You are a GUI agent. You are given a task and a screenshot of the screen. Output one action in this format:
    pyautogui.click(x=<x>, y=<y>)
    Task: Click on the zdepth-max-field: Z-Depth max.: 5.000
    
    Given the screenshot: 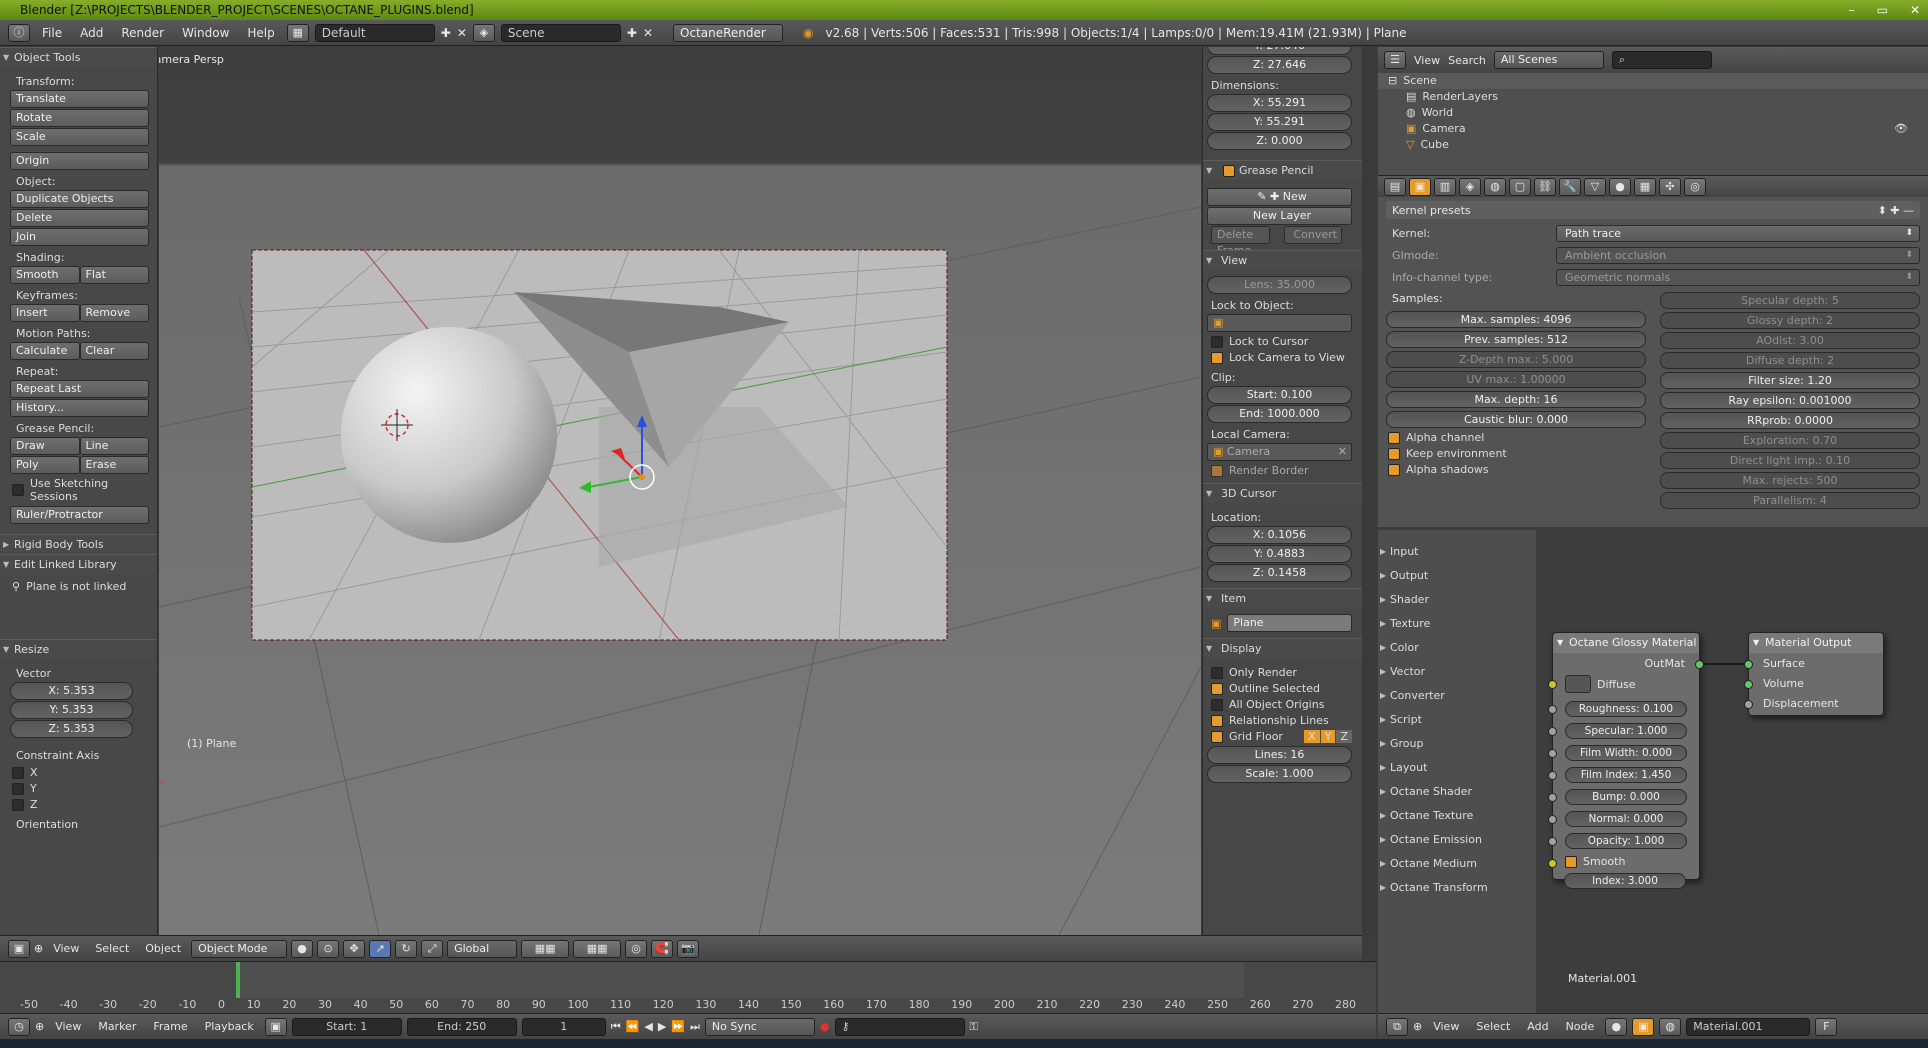 What is the action you would take?
    pyautogui.click(x=1516, y=359)
    